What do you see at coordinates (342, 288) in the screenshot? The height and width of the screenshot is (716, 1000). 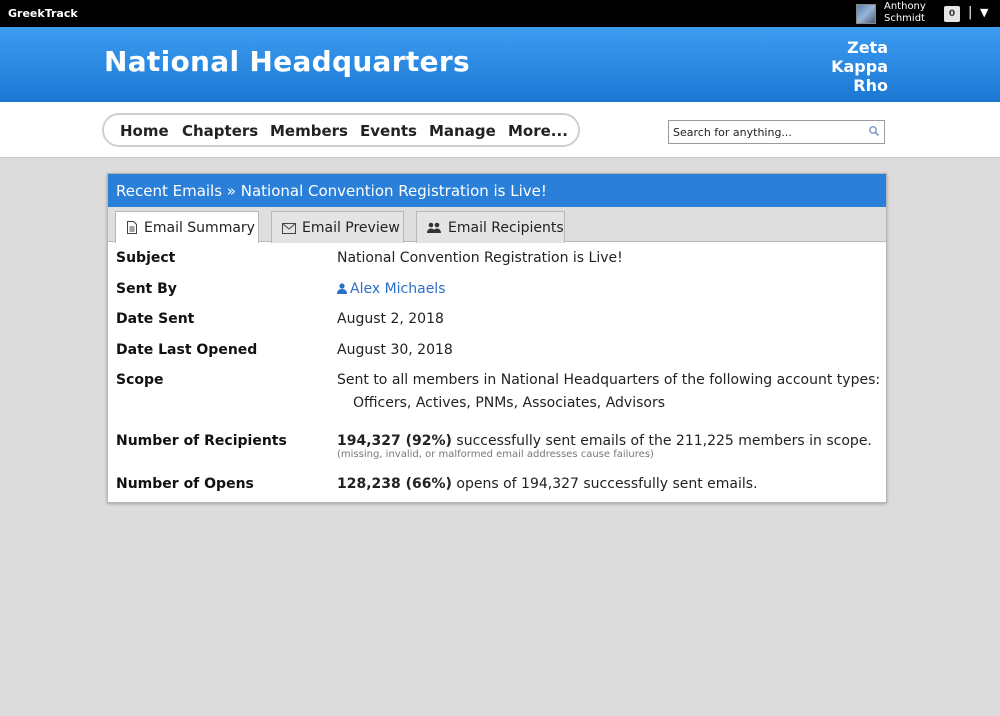 I see `user-icon` at bounding box center [342, 288].